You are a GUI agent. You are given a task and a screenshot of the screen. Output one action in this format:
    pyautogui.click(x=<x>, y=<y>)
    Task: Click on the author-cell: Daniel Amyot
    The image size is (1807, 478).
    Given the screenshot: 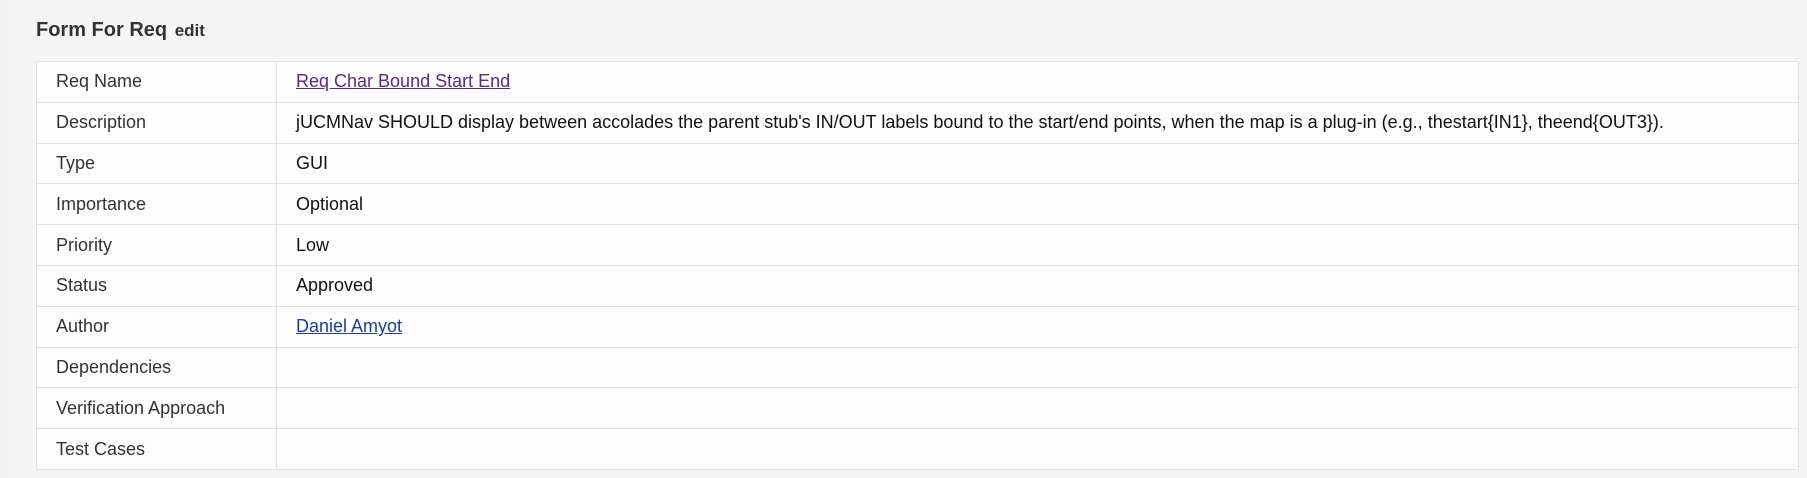 What is the action you would take?
    pyautogui.click(x=1037, y=326)
    